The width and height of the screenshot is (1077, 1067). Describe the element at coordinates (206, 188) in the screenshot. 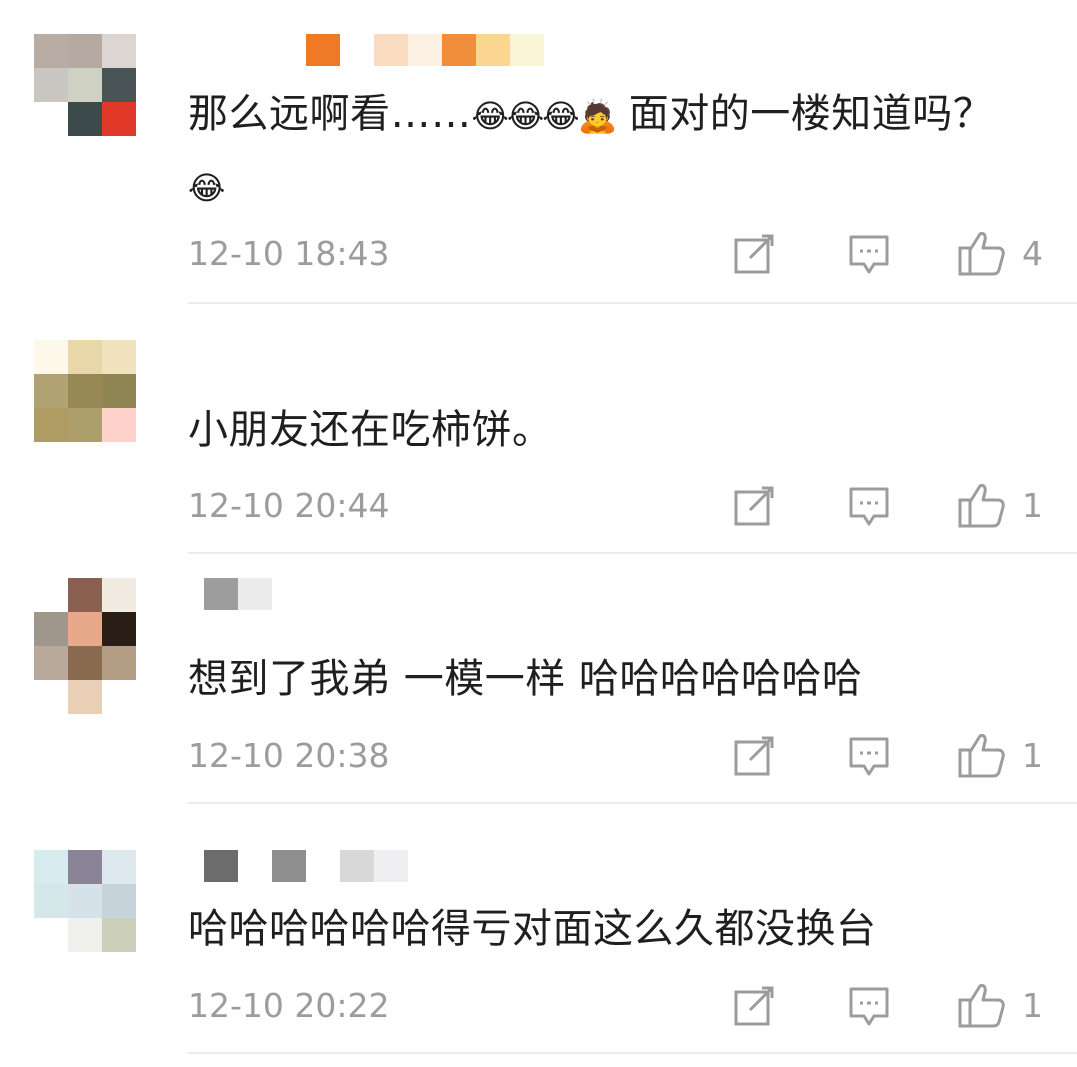

I see `emoji: 😂` at that location.